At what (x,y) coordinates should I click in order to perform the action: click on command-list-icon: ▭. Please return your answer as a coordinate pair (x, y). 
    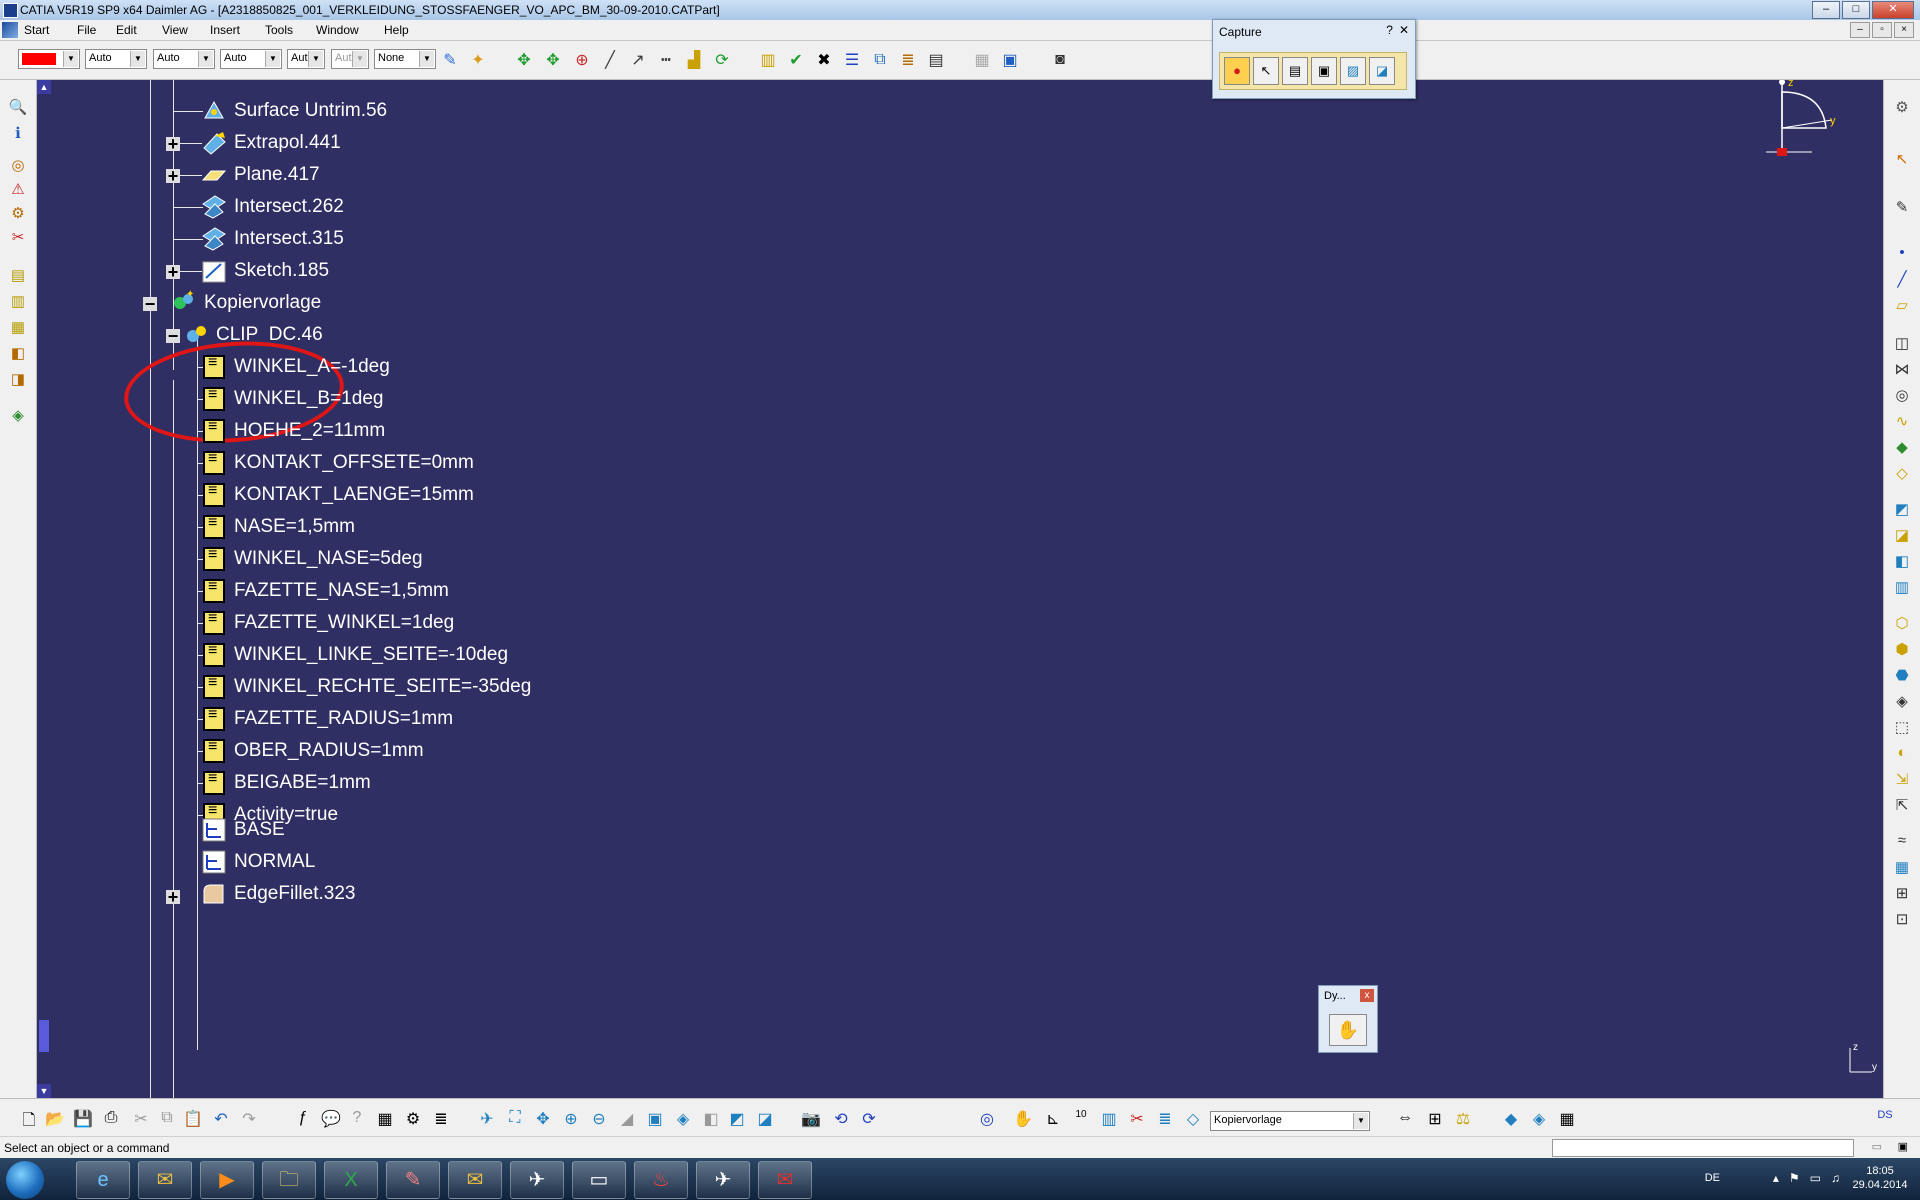
    Looking at the image, I should click on (1877, 1146).